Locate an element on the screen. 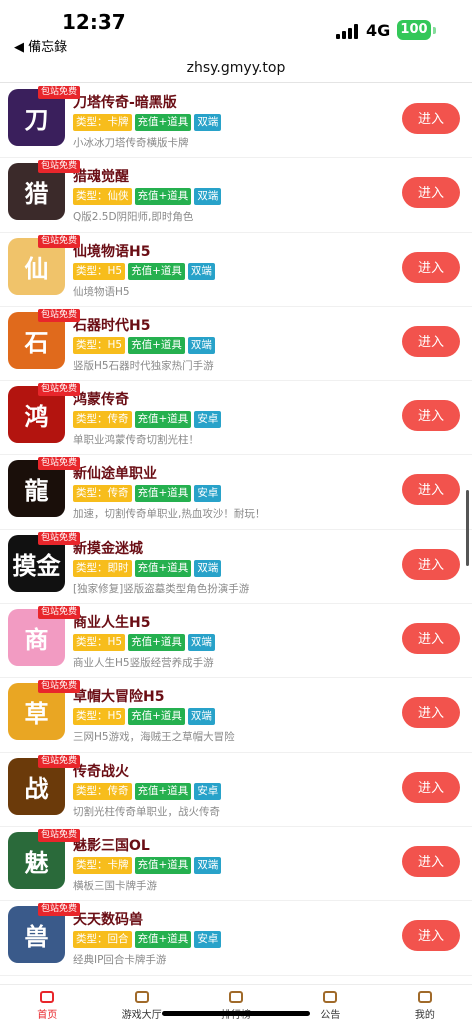  nav-item-profile: 我的 is located at coordinates (425, 1004).